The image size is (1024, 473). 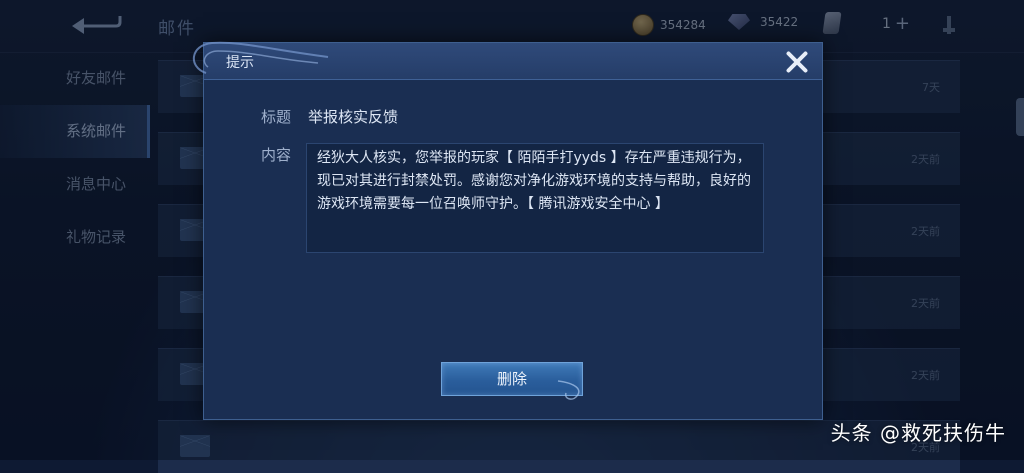 What do you see at coordinates (918, 433) in the screenshot?
I see `watermark: 头条 @救死扶伤牛` at bounding box center [918, 433].